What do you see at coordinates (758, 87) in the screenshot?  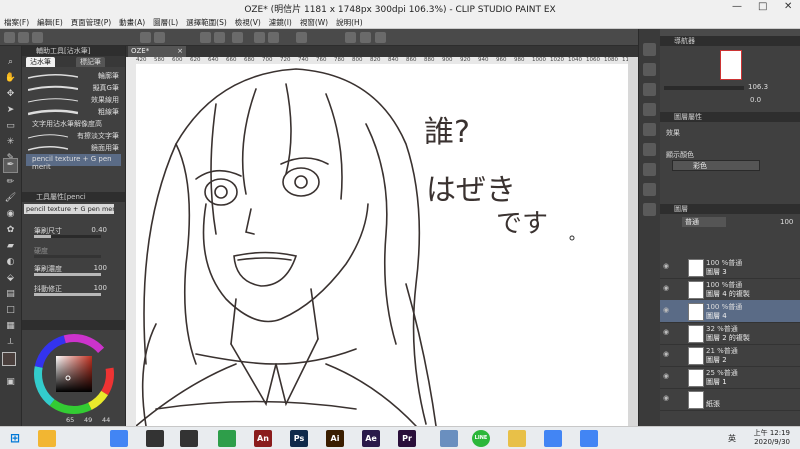 I see `zoom-value: 106.3` at bounding box center [758, 87].